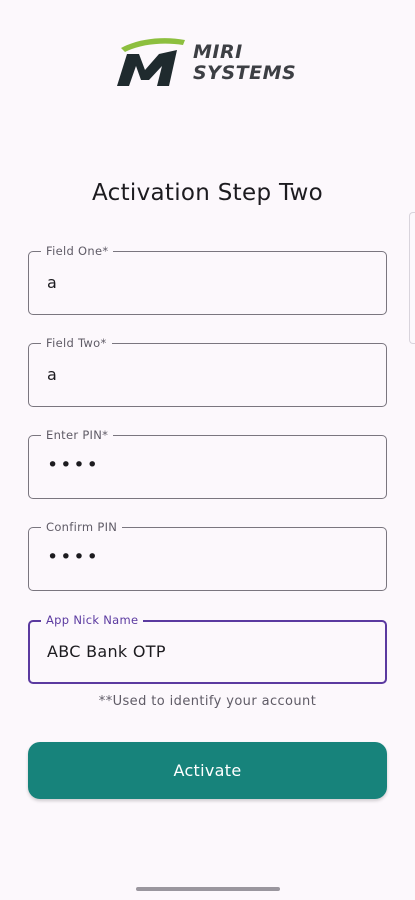 The image size is (415, 900). Describe the element at coordinates (207, 701) in the screenshot. I see `nick-name-helper-text: **Used to identify your account` at that location.